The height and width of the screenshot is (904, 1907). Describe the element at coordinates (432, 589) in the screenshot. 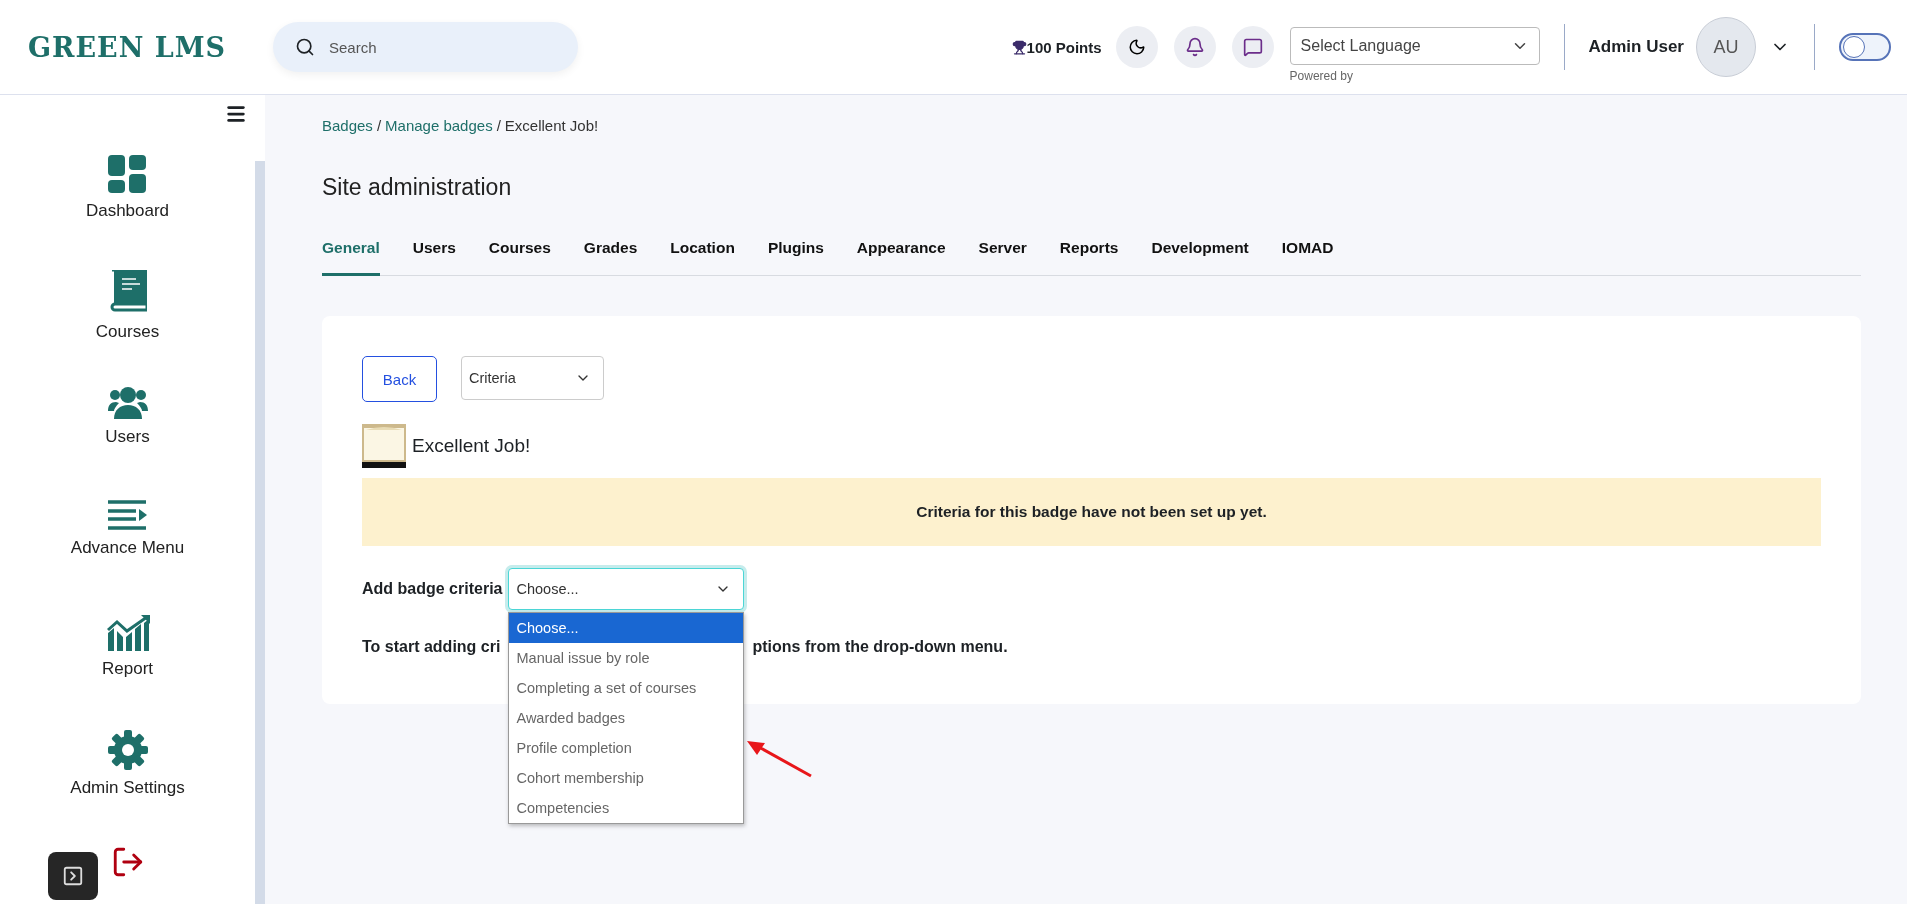

I see `criteria-label: Add badge criteria` at that location.